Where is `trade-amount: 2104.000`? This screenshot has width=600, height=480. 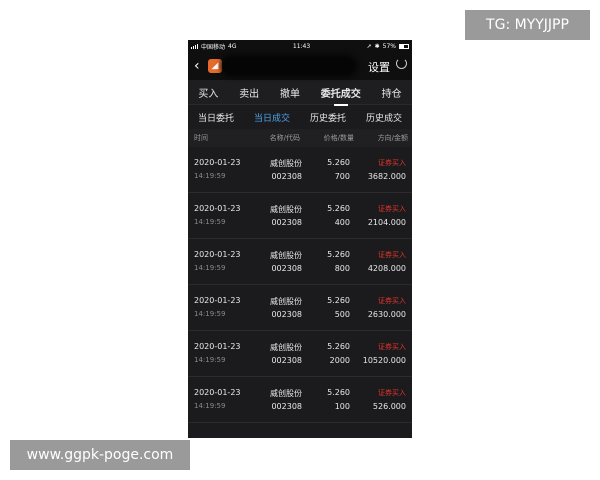 trade-amount: 2104.000 is located at coordinates (386, 222).